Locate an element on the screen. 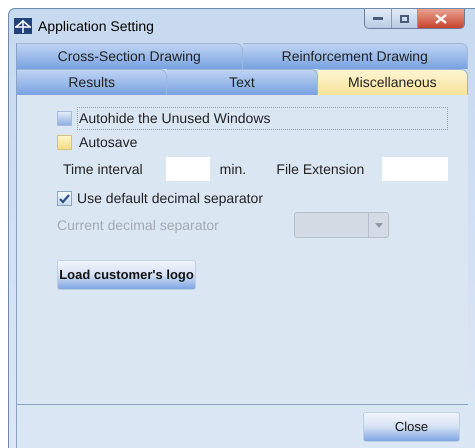  tab: Text is located at coordinates (242, 82).